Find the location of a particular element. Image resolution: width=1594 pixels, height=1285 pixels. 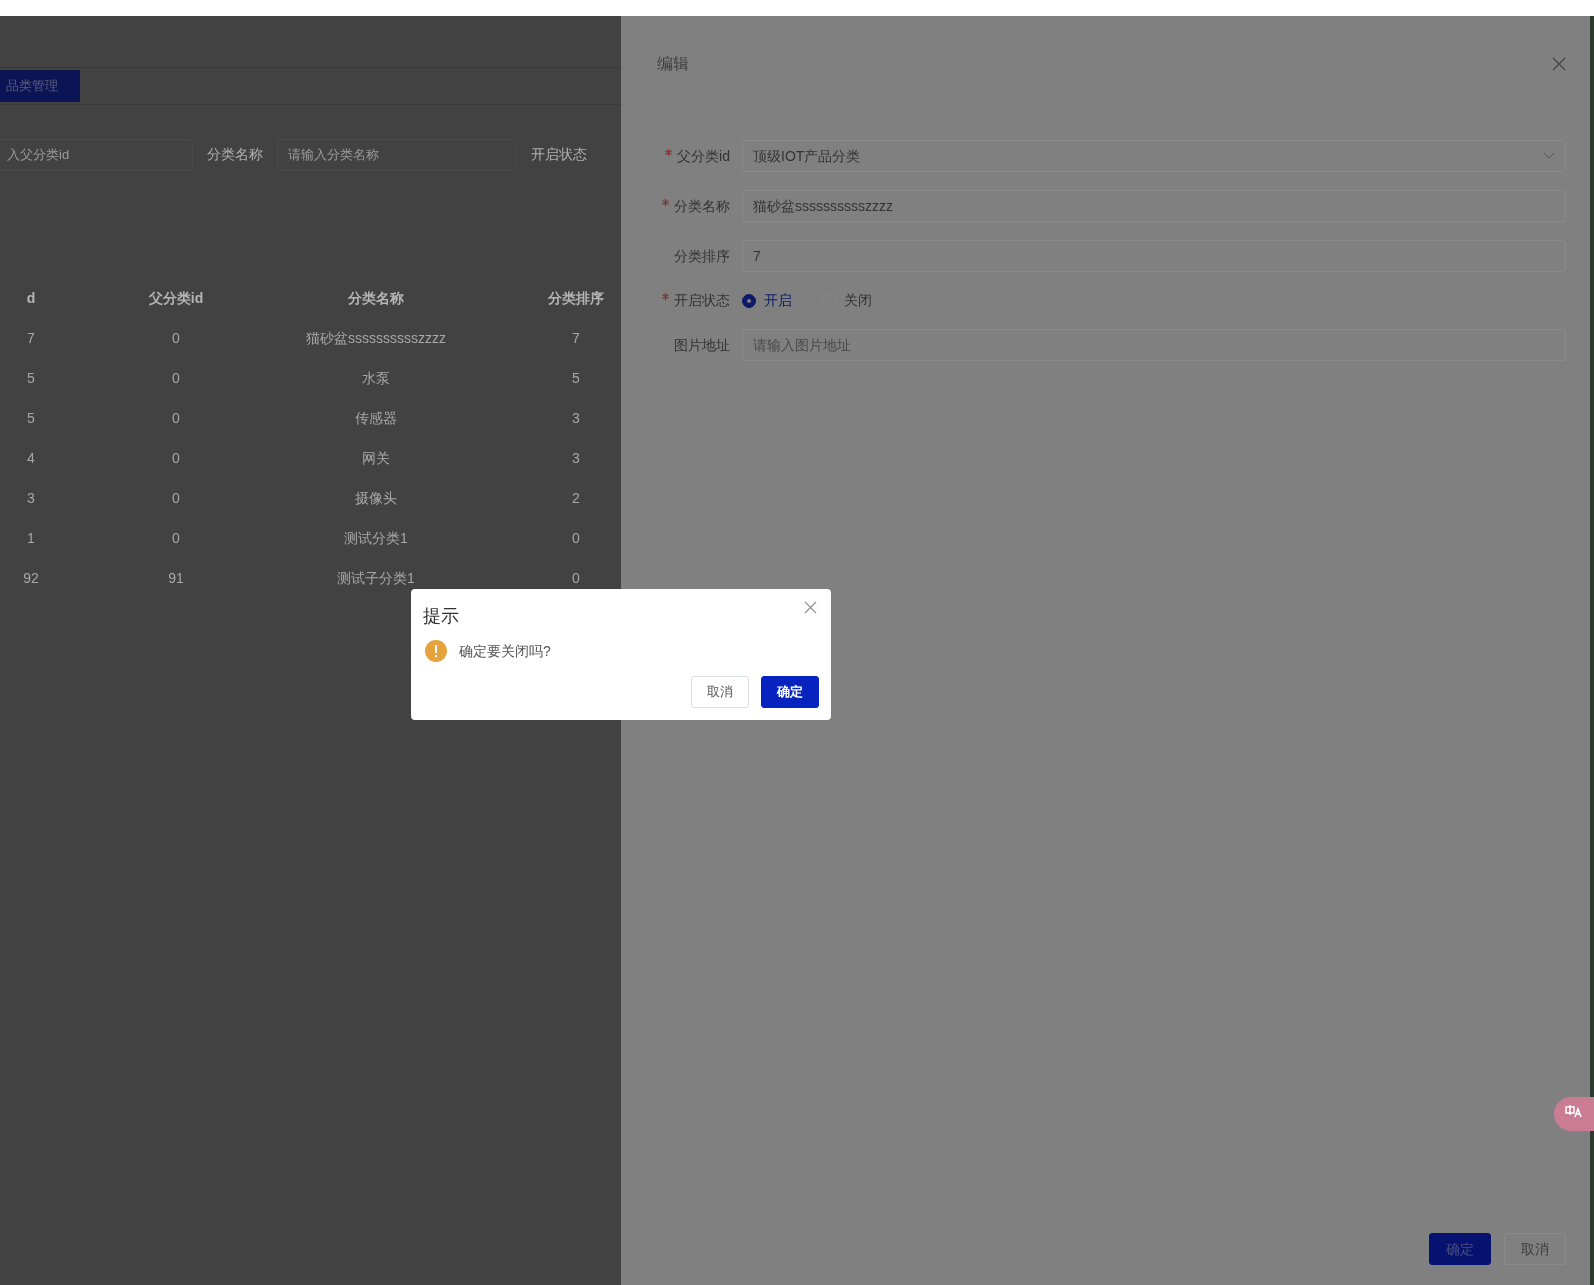

filter-input: 入父分类id is located at coordinates (96, 154).